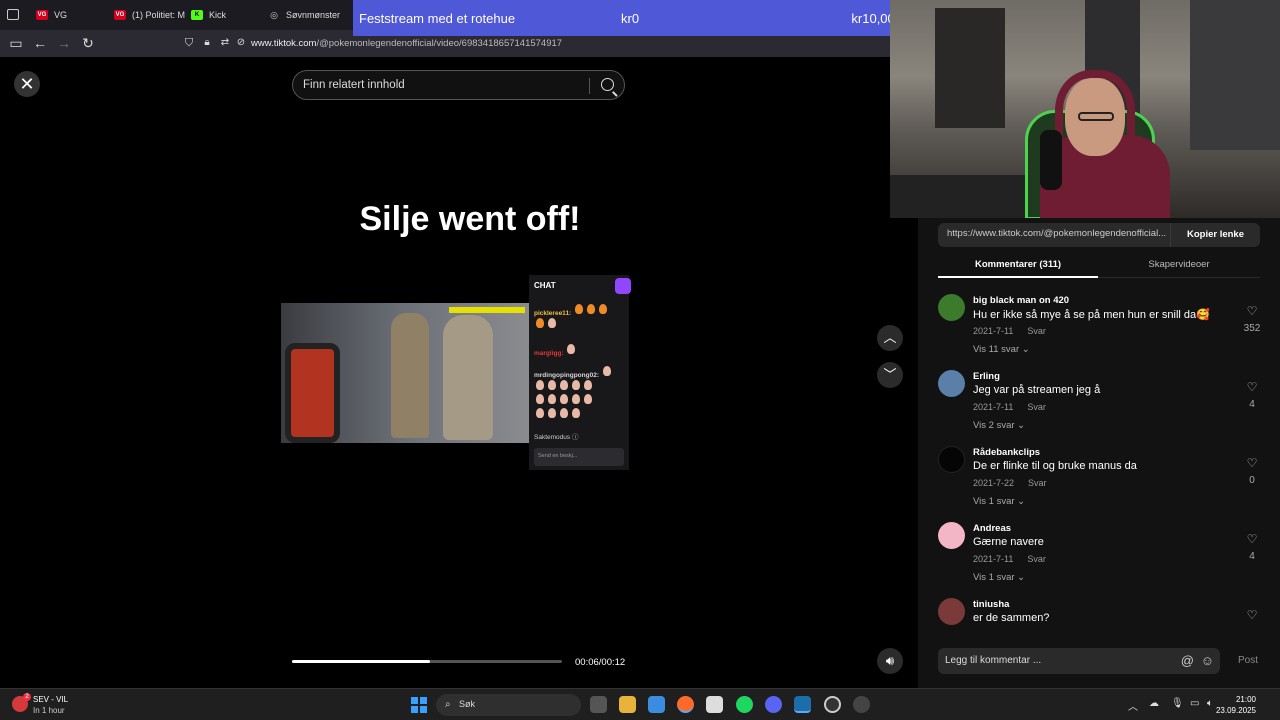 This screenshot has height=720, width=1280. What do you see at coordinates (890, 375) in the screenshot?
I see `next-video-button: ﹀` at bounding box center [890, 375].